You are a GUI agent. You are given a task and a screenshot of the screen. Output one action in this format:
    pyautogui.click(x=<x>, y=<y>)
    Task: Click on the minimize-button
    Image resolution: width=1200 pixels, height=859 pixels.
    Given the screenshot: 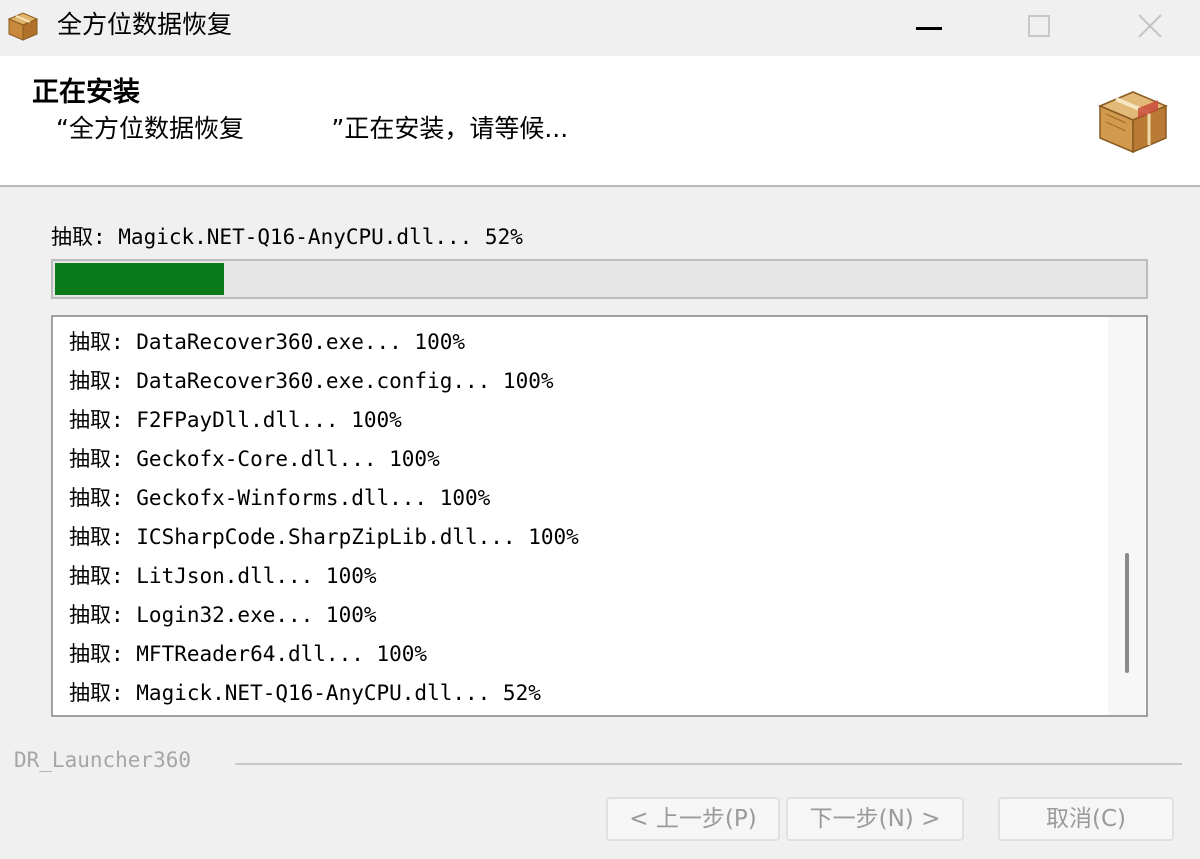 What is the action you would take?
    pyautogui.click(x=929, y=26)
    